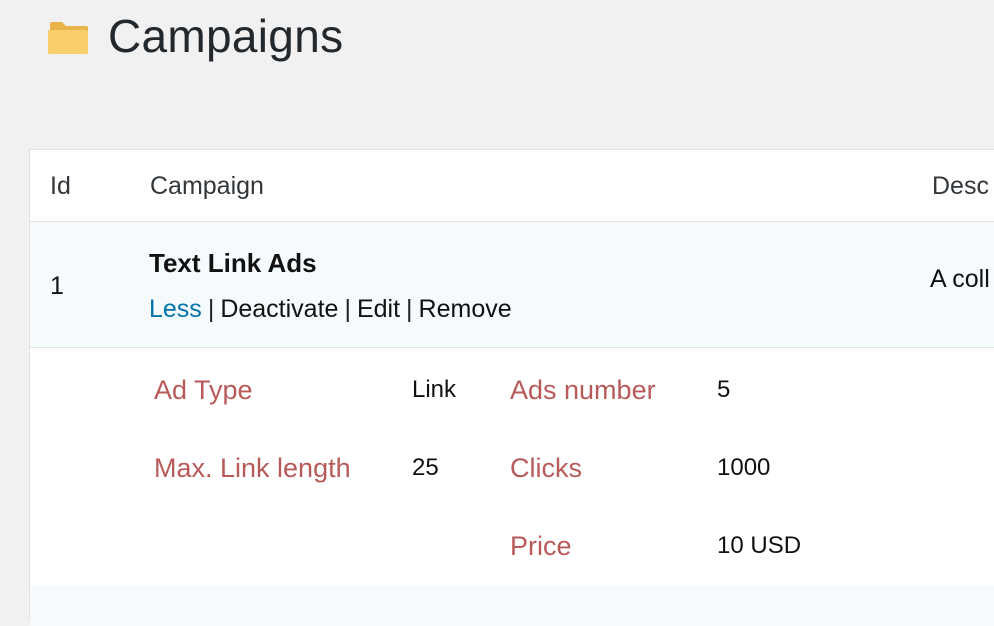  I want to click on max-link-length-label: Max. Link length, so click(252, 468).